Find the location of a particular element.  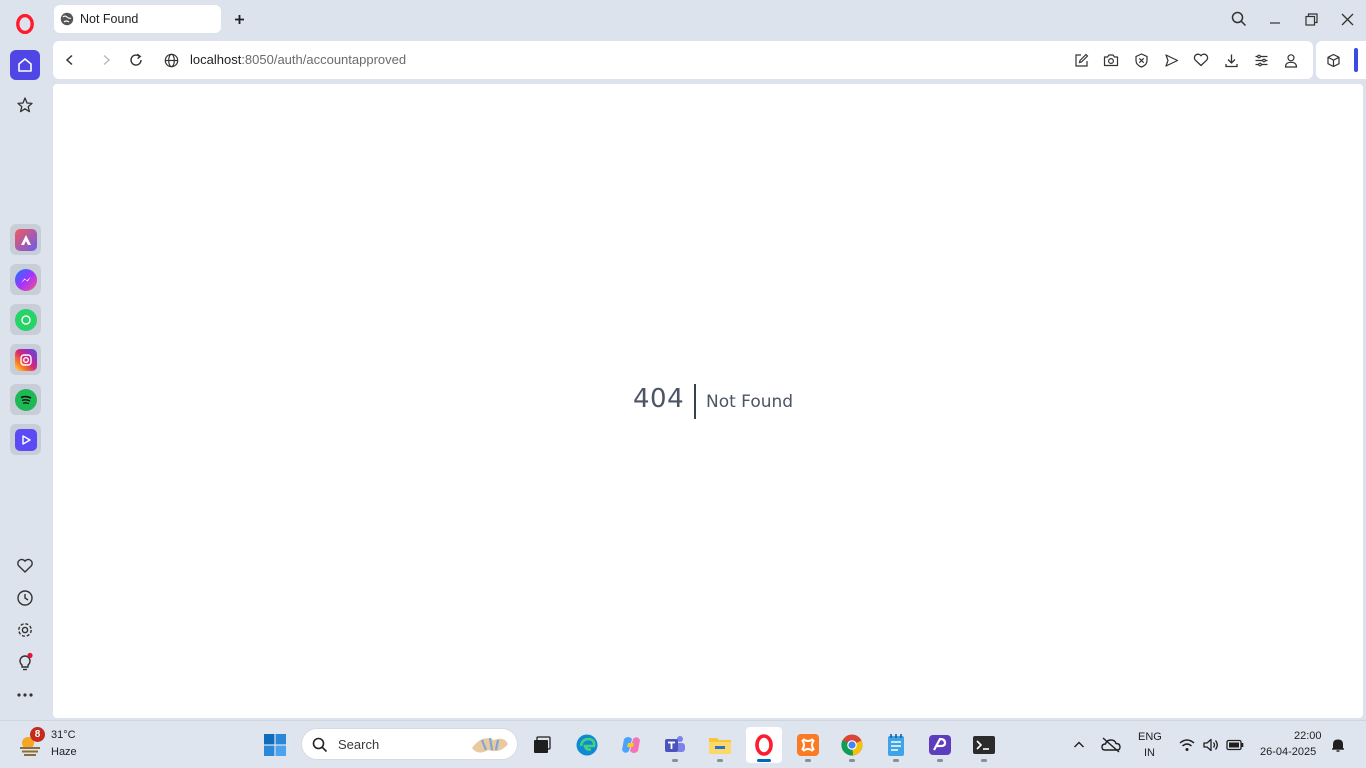

heart-icon is located at coordinates (25, 566).